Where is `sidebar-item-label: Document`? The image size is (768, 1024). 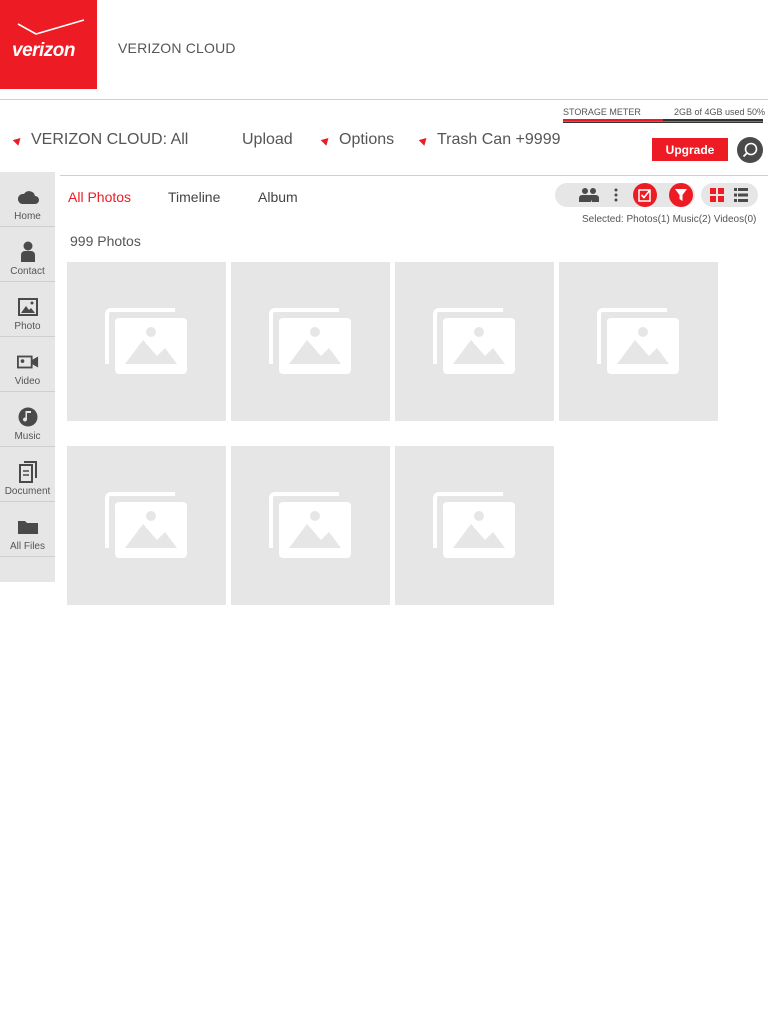 sidebar-item-label: Document is located at coordinates (27, 491).